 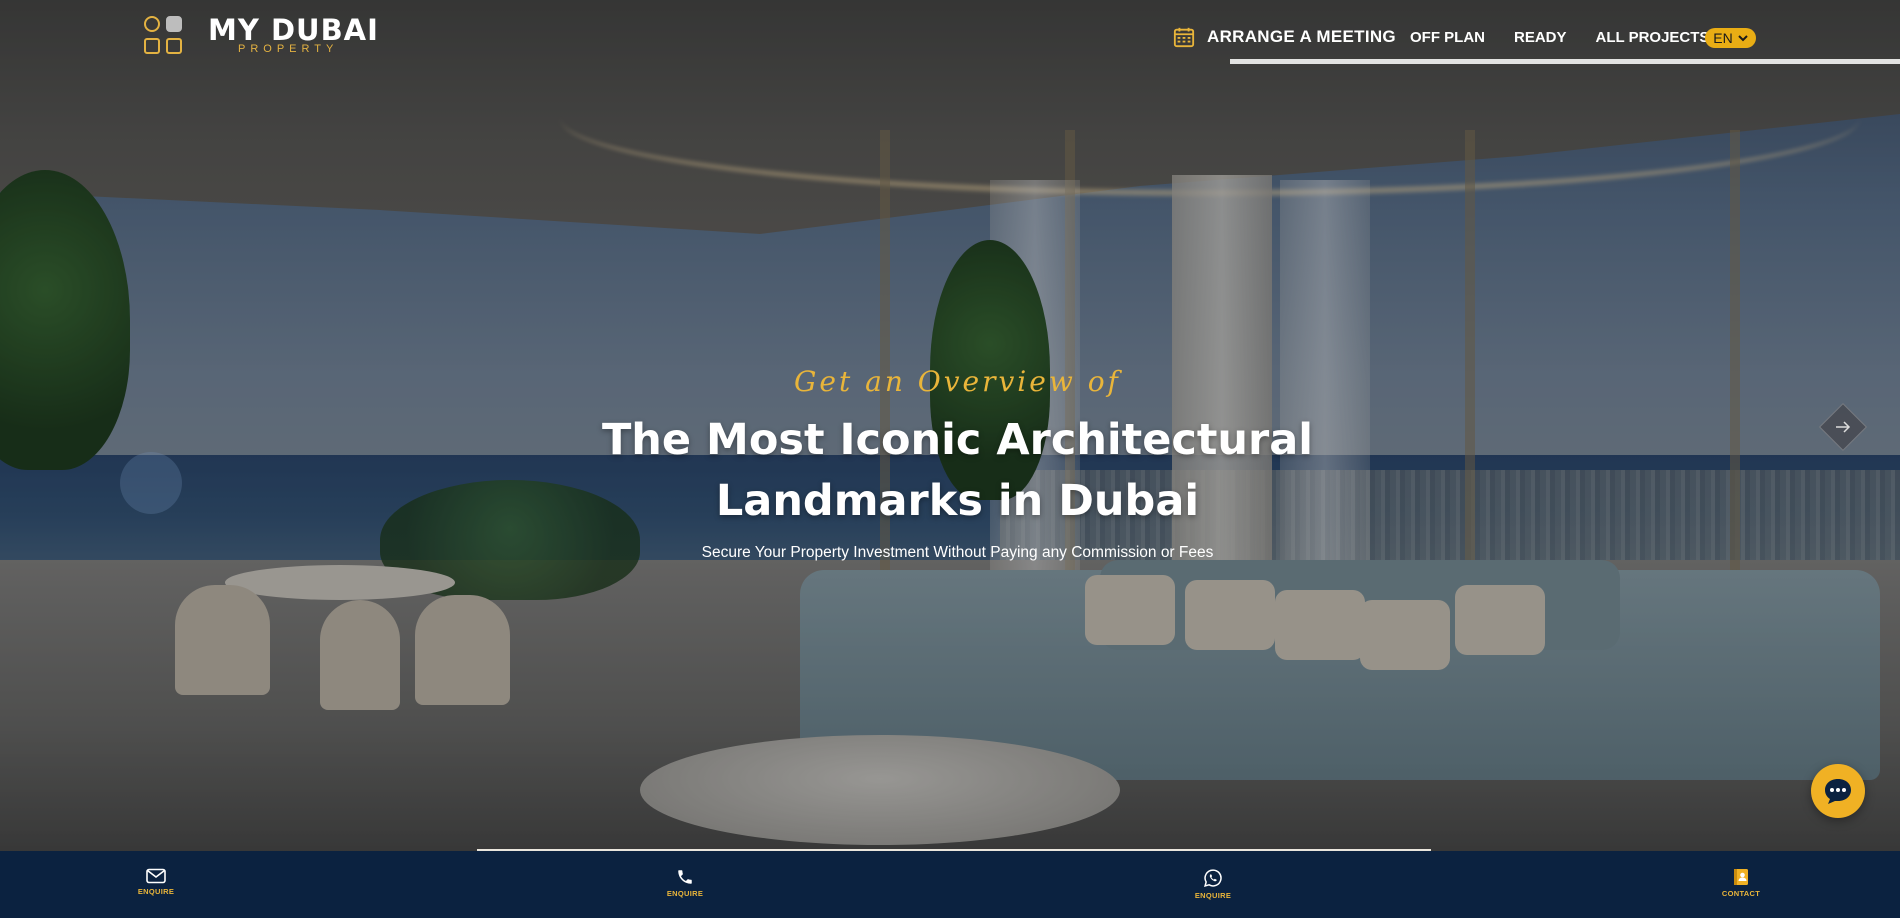 I want to click on main-nav: OFF PLAN READY ALL PROJECTS, so click(x=1559, y=37).